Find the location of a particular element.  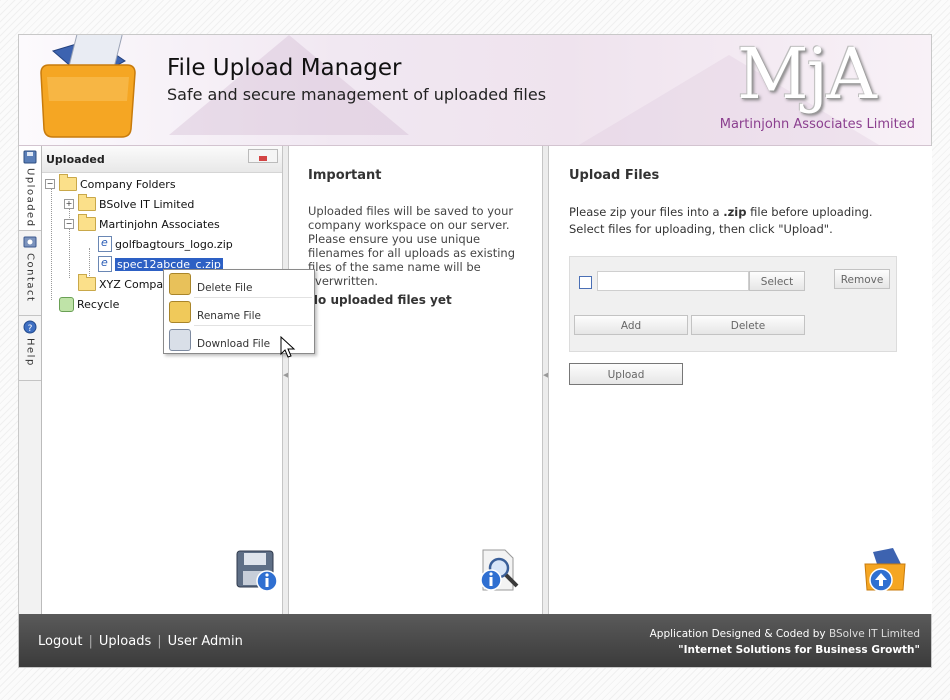

file-checkbox is located at coordinates (585, 282).